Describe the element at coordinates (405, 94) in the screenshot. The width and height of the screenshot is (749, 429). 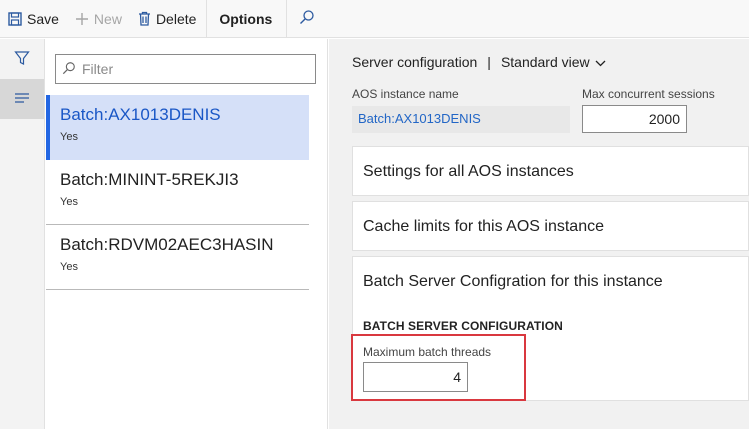
I see `aos-instance-label: AOS instance name` at that location.